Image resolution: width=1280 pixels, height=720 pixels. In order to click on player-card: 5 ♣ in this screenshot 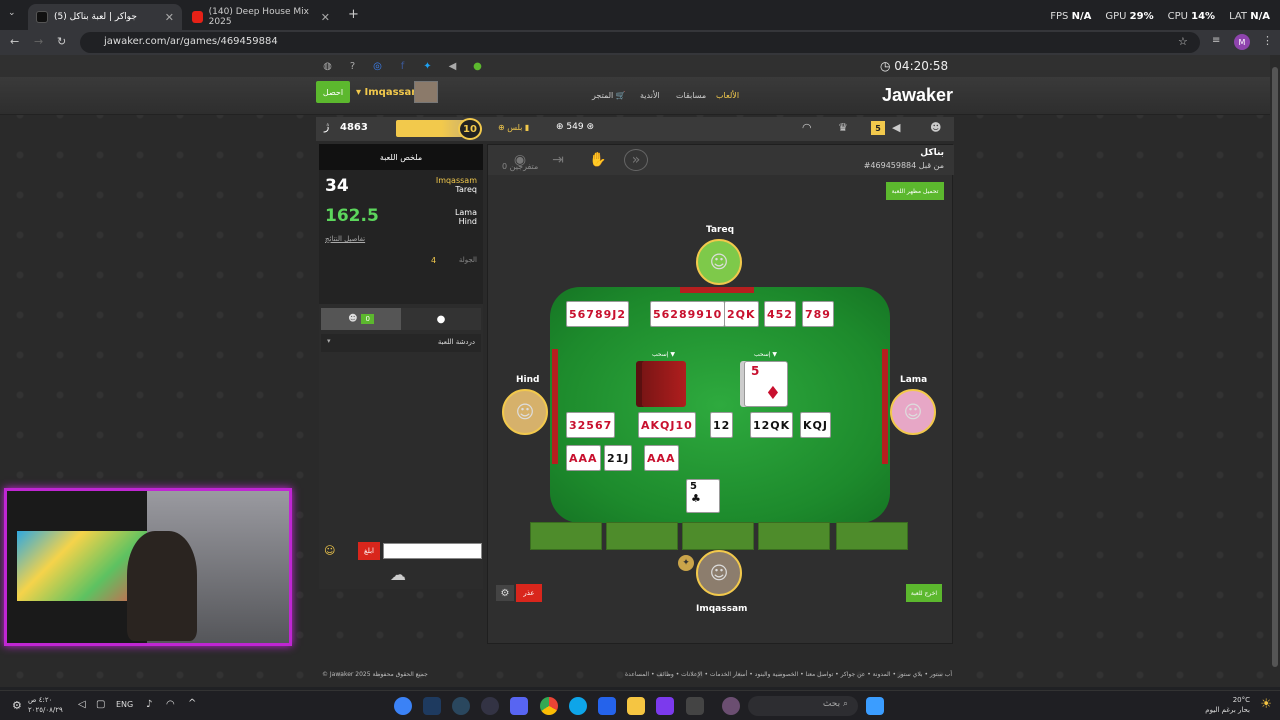, I will do `click(703, 496)`.